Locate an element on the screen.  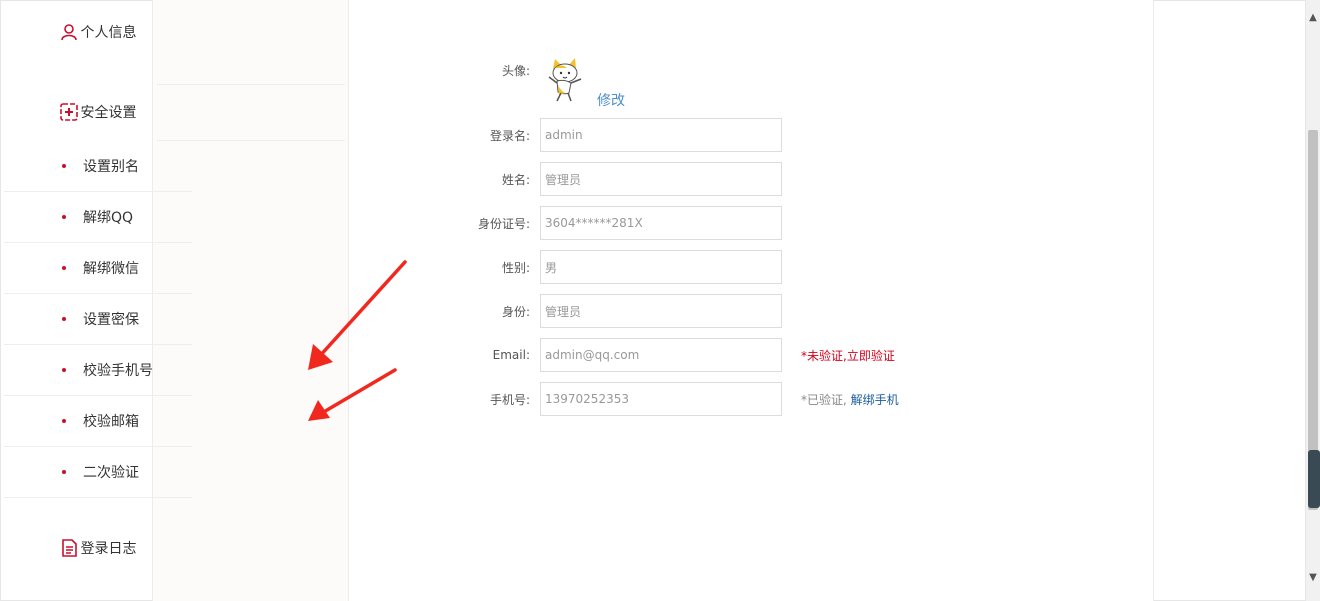
side-widget is located at coordinates (1314, 479).